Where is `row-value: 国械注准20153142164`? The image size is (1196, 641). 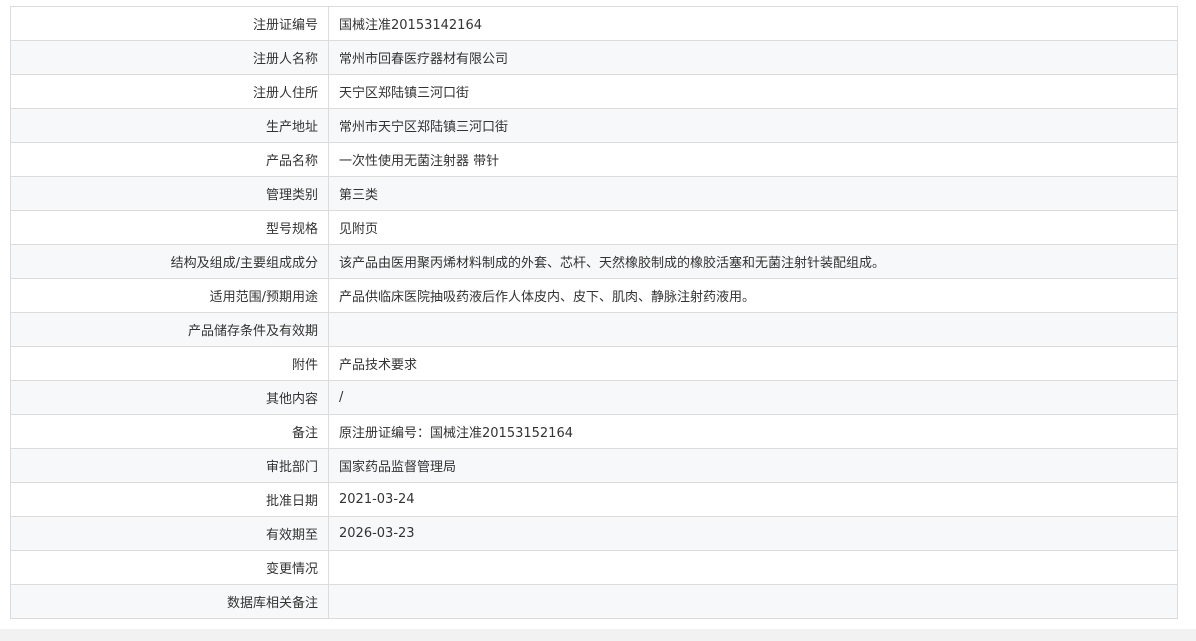 row-value: 国械注准20153142164 is located at coordinates (753, 23).